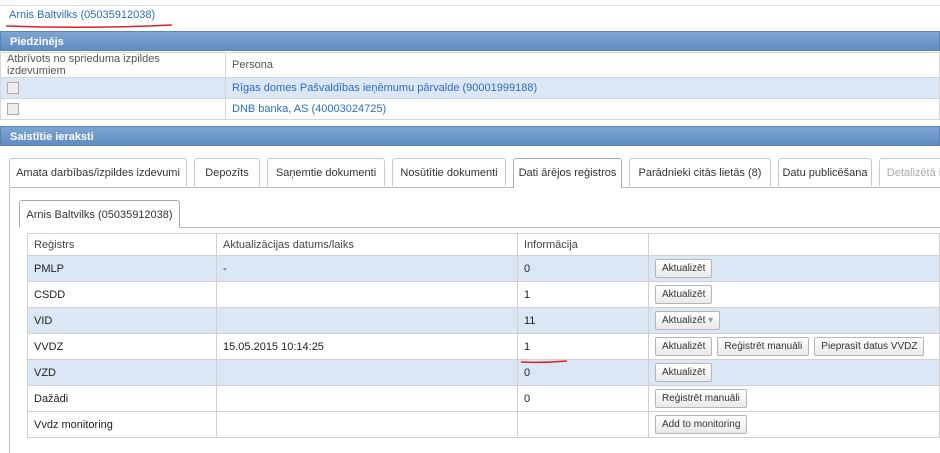 This screenshot has width=940, height=453. What do you see at coordinates (684, 320) in the screenshot?
I see `aktualizet-label: Aktualizēt` at bounding box center [684, 320].